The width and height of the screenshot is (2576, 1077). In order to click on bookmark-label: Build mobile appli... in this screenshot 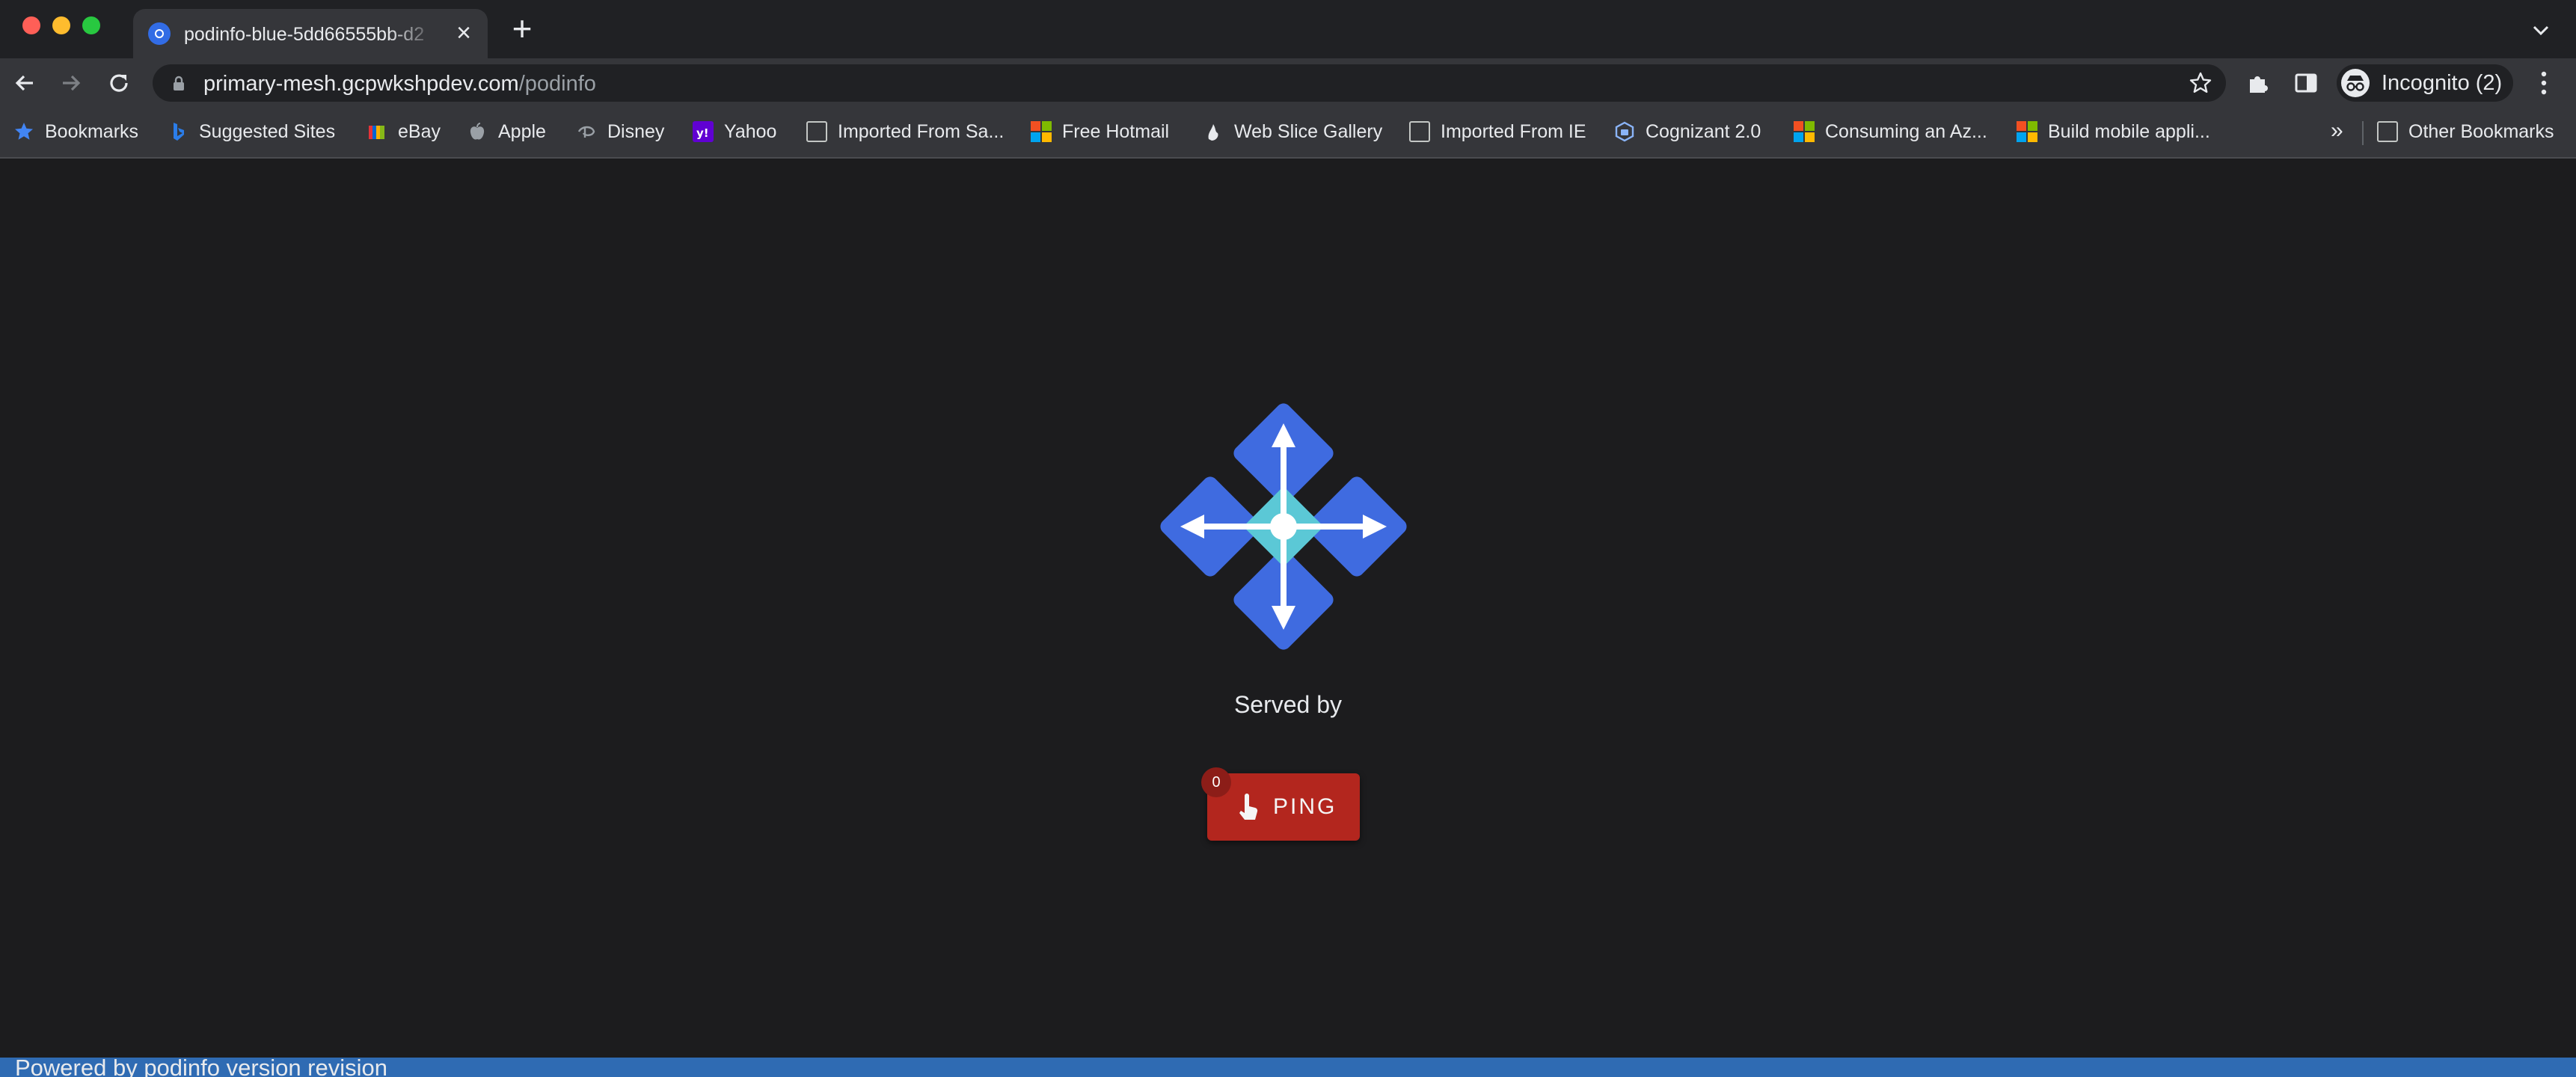, I will do `click(2129, 131)`.